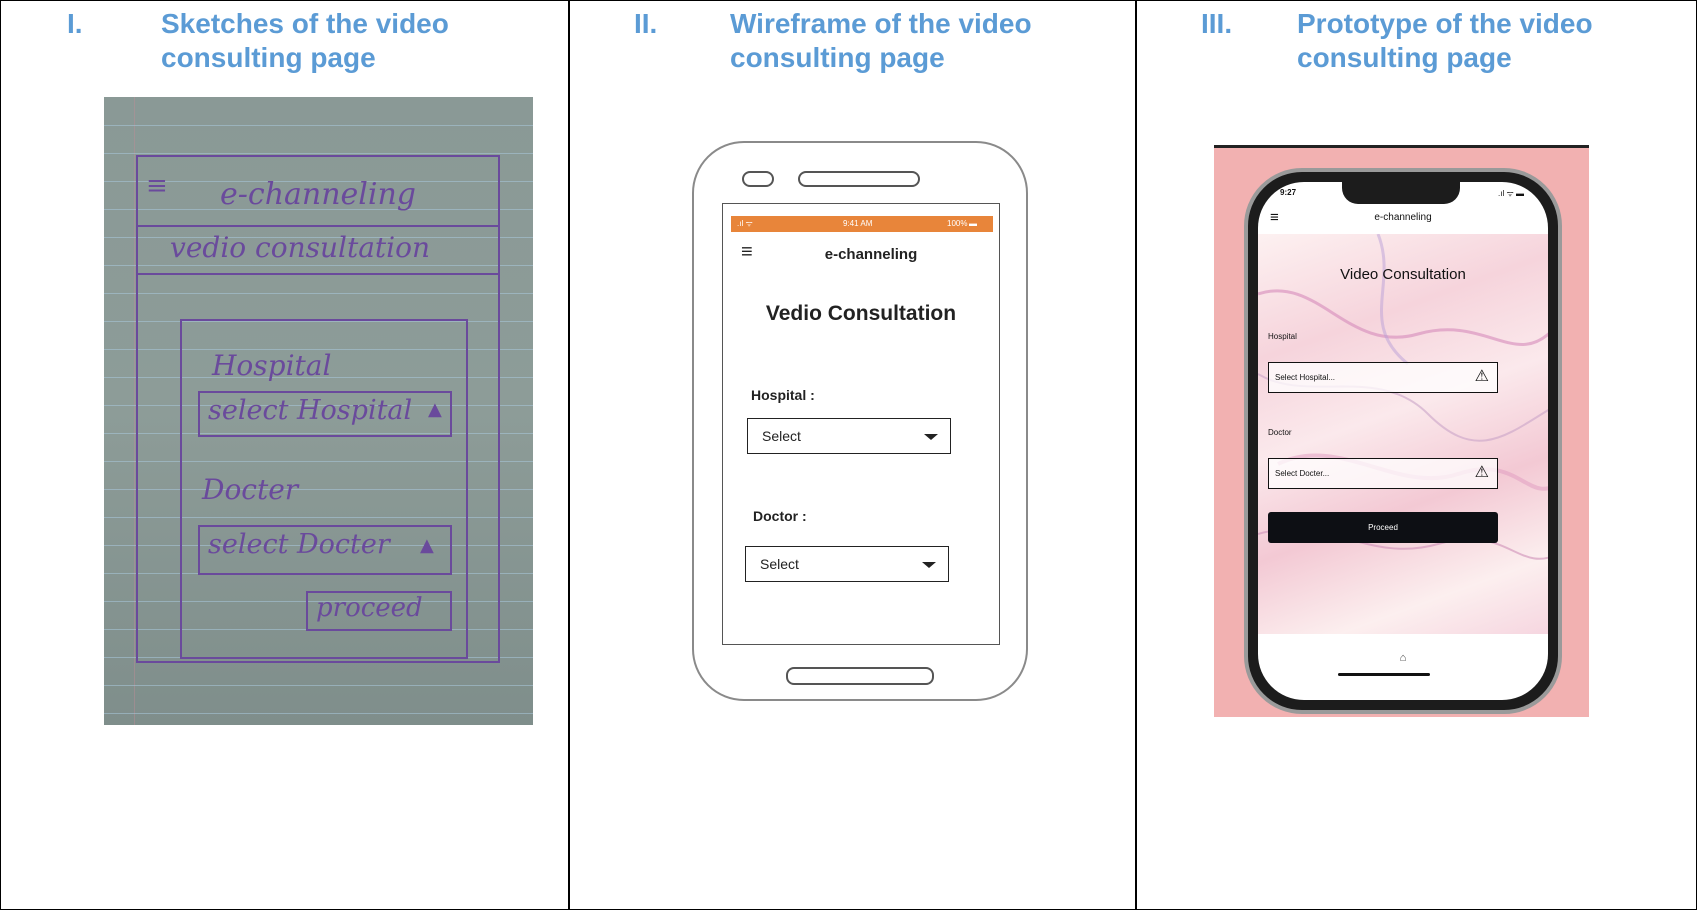  What do you see at coordinates (849, 436) in the screenshot?
I see `hospital-select: Select` at bounding box center [849, 436].